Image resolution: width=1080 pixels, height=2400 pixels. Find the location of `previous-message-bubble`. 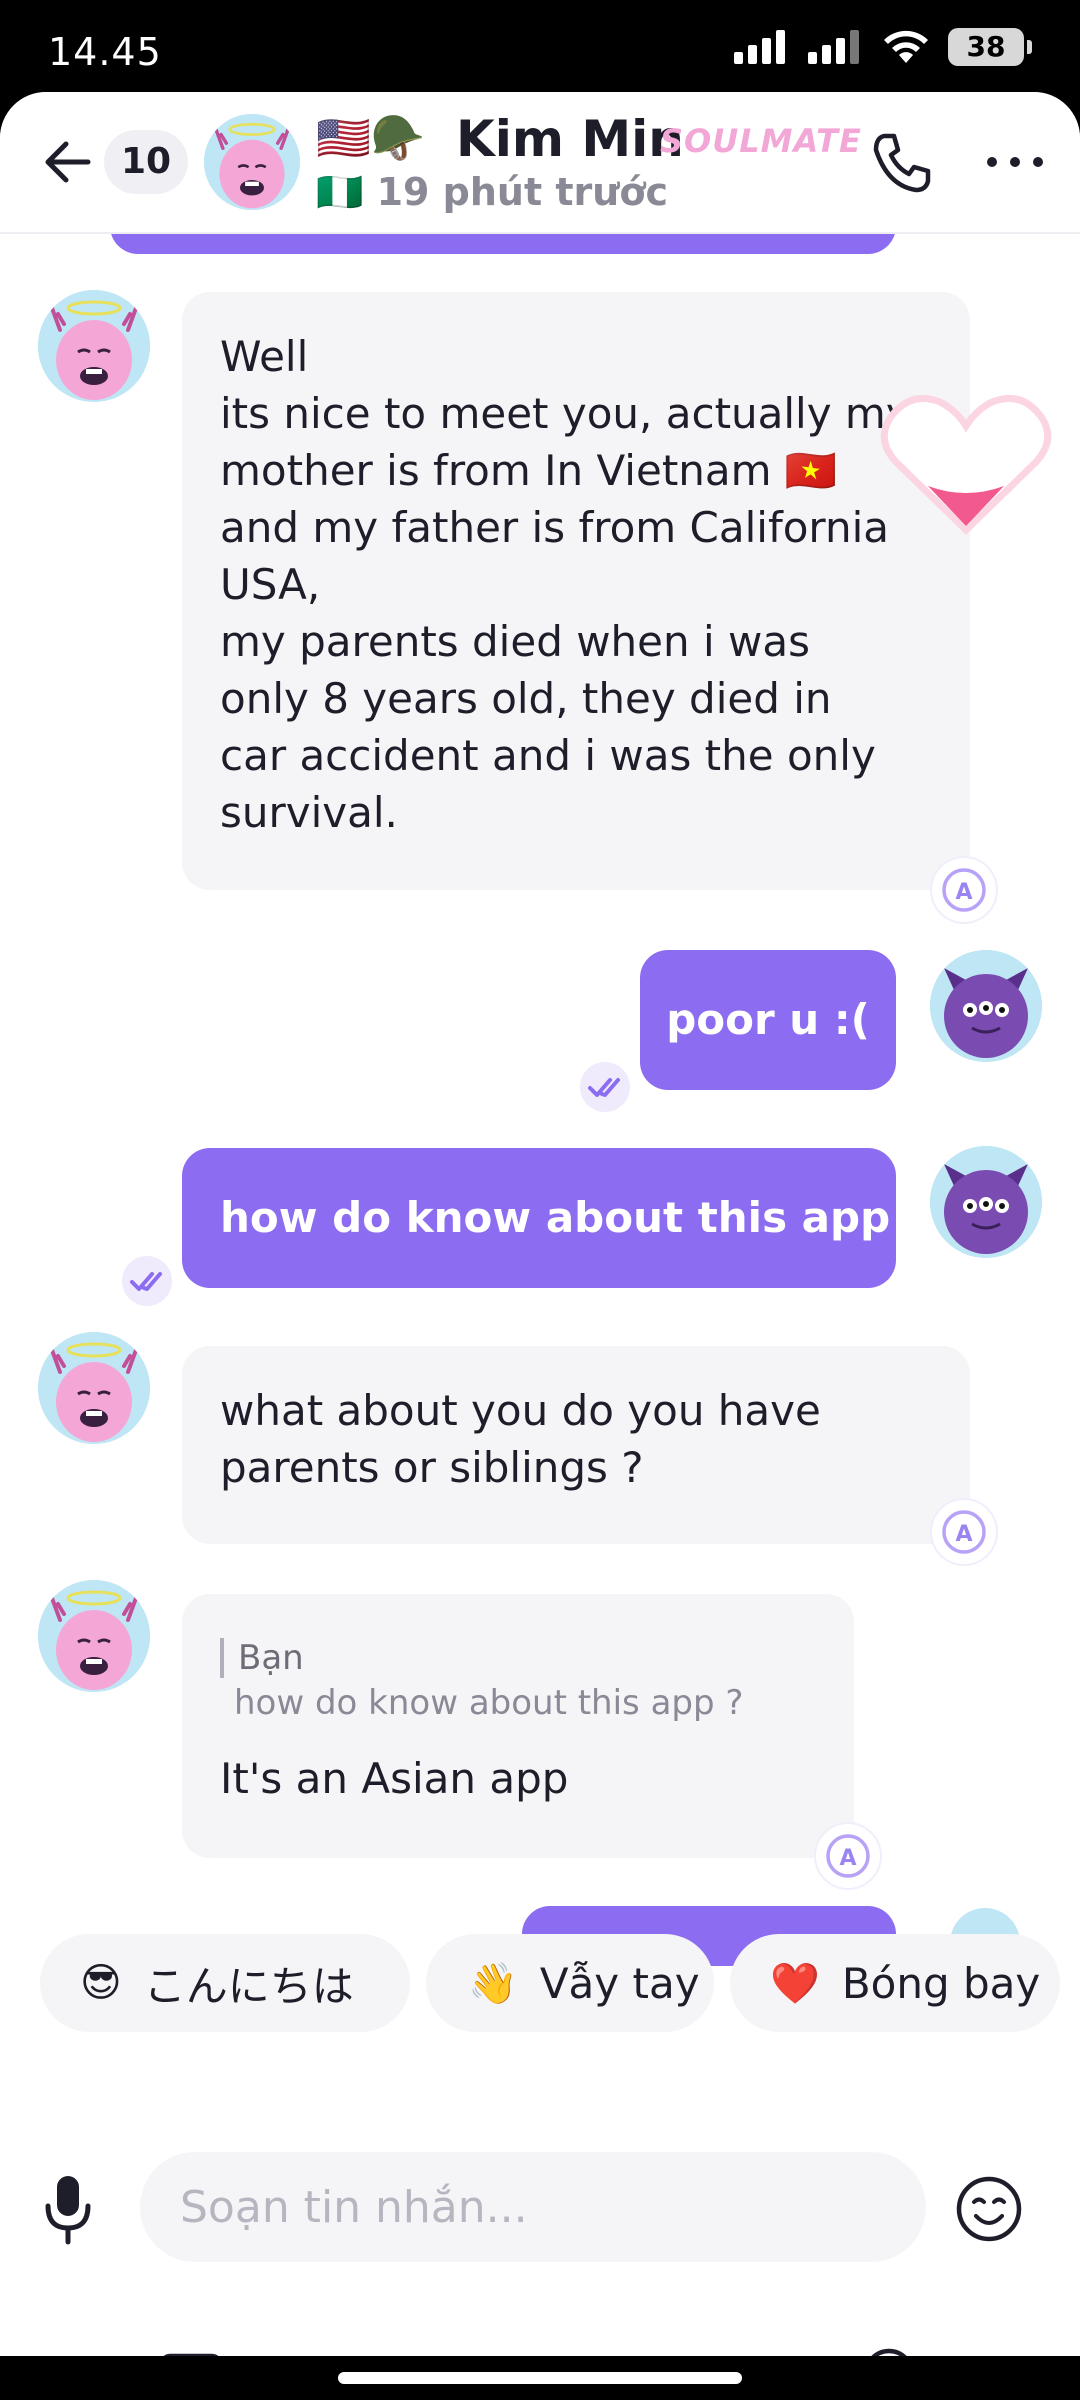

previous-message-bubble is located at coordinates (503, 244).